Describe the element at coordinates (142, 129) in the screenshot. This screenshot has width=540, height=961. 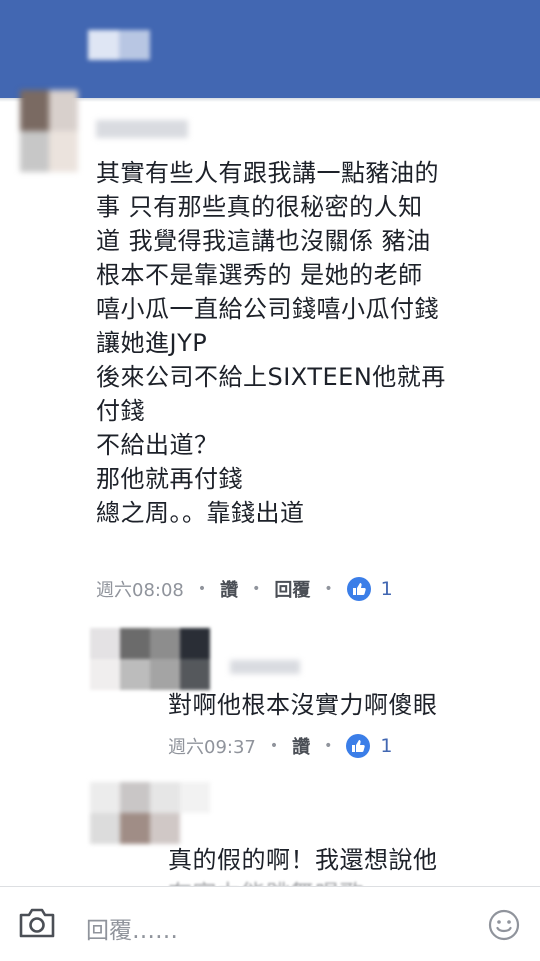
I see `commenter-name-blurred` at that location.